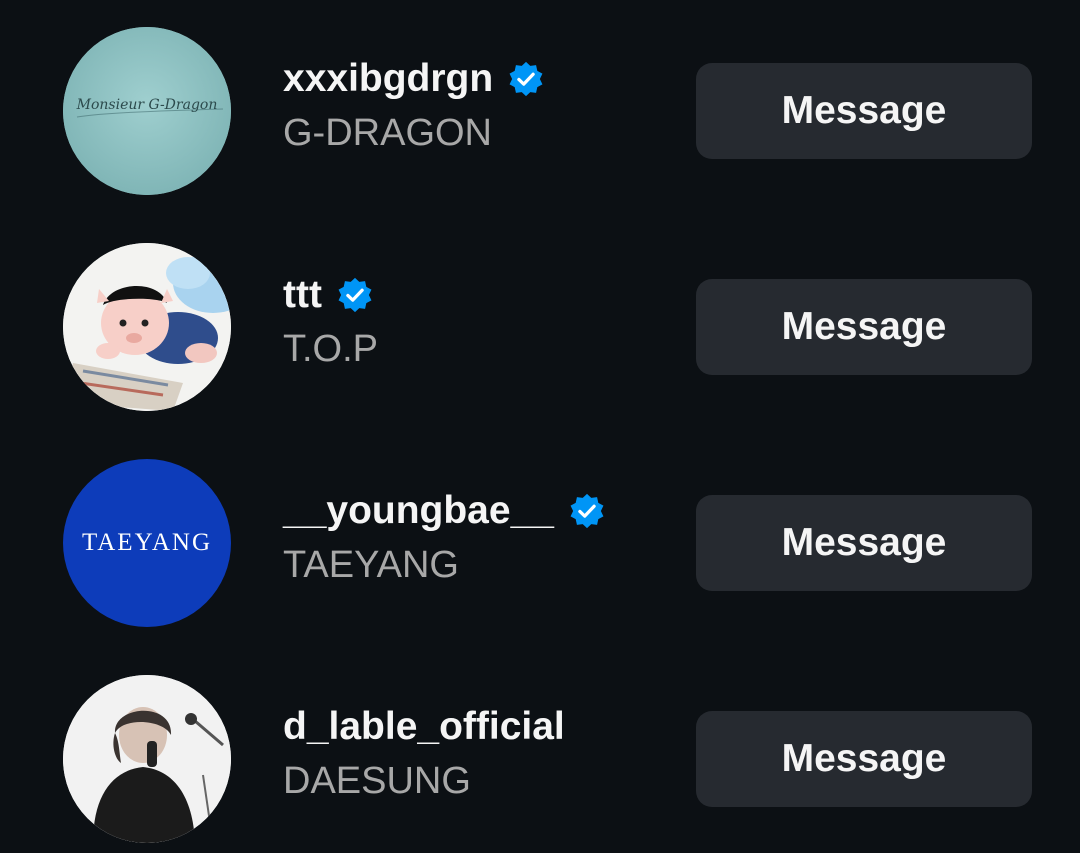  I want to click on username: xxxibgdrgn, so click(388, 79).